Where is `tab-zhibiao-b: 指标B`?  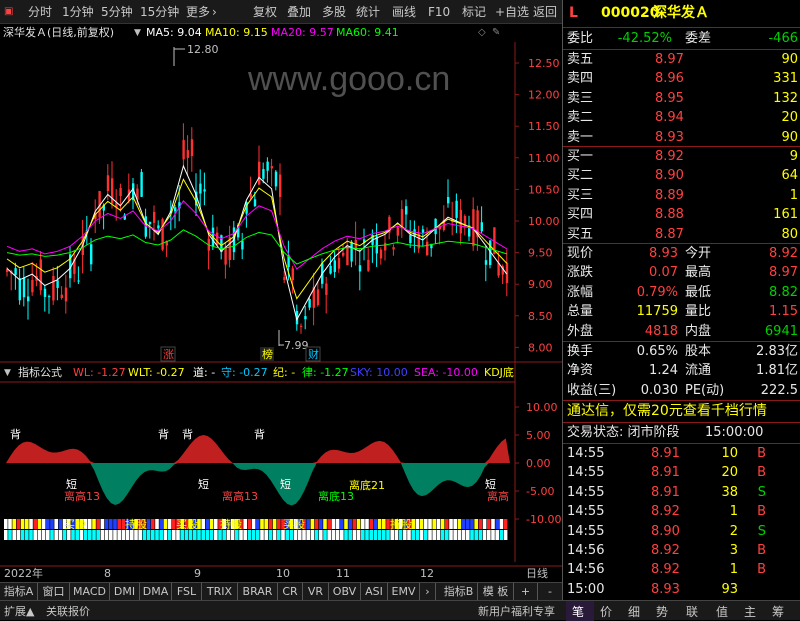
tab-zhibiao-b: 指标B is located at coordinates (459, 591).